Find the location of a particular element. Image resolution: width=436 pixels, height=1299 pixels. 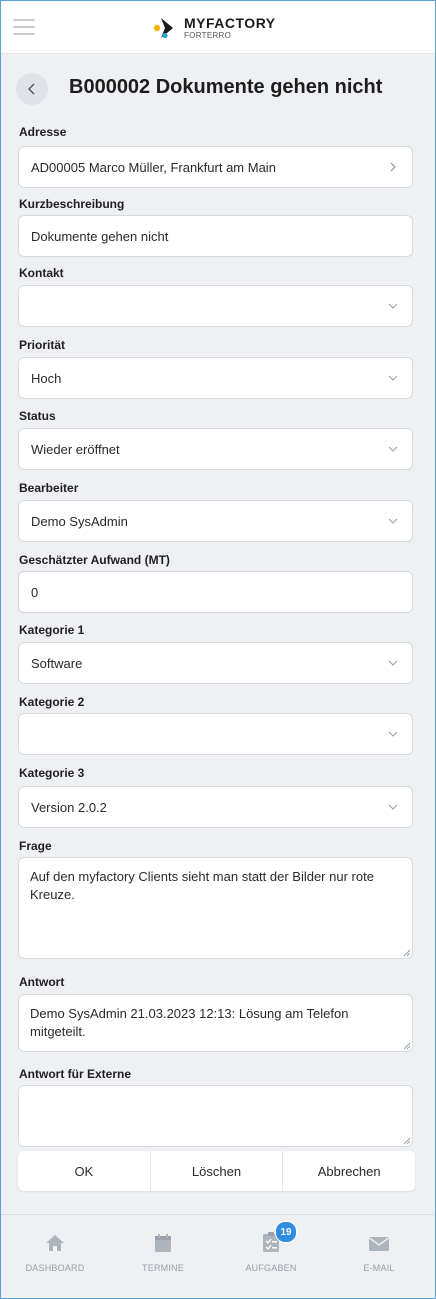

nav-item-email: E-MAIL is located at coordinates (379, 1259).